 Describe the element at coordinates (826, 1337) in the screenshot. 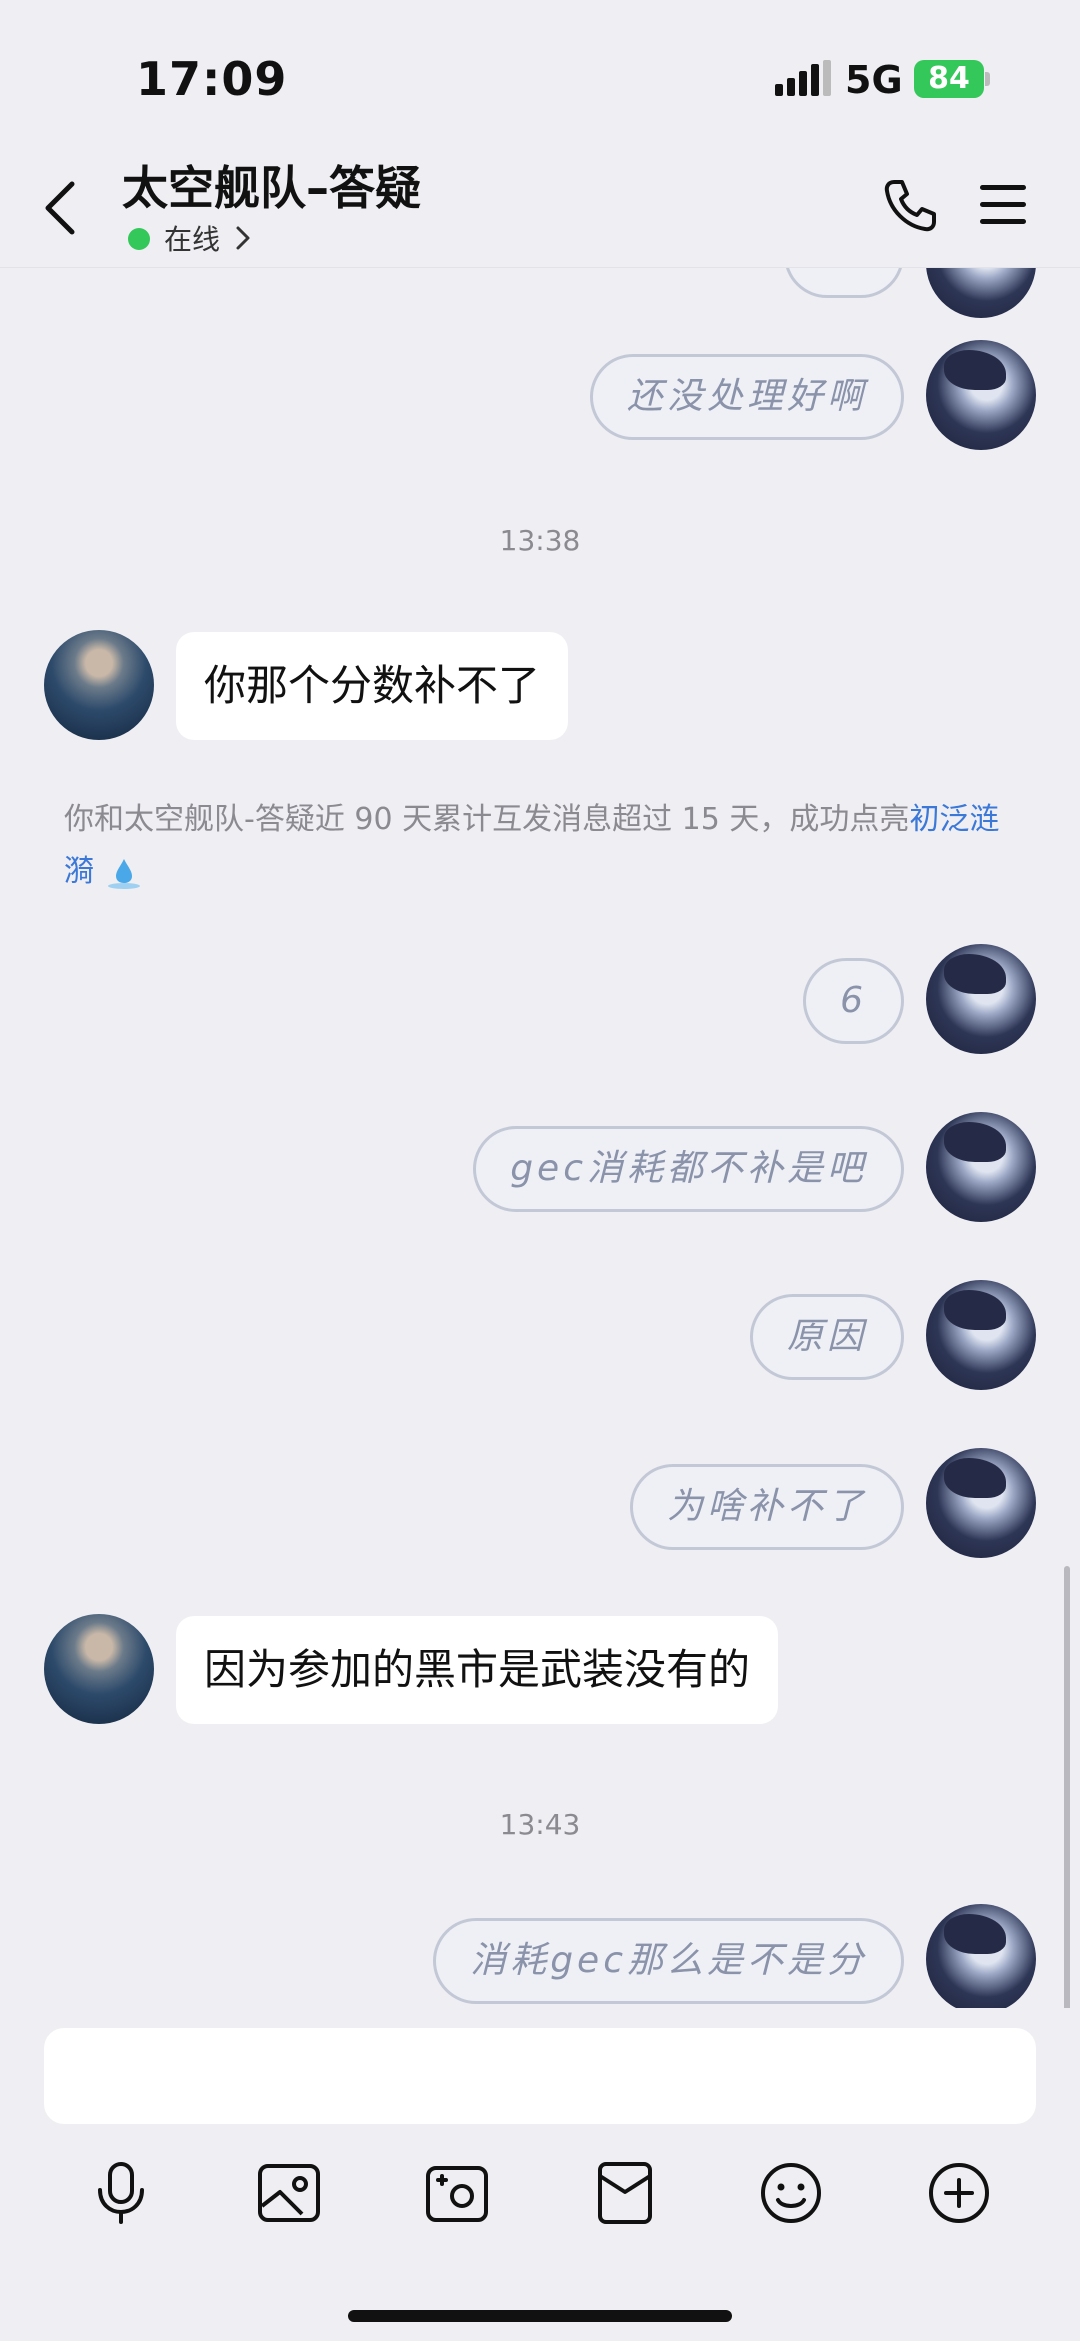

I see `message-bubble-outgoing: 原因` at that location.